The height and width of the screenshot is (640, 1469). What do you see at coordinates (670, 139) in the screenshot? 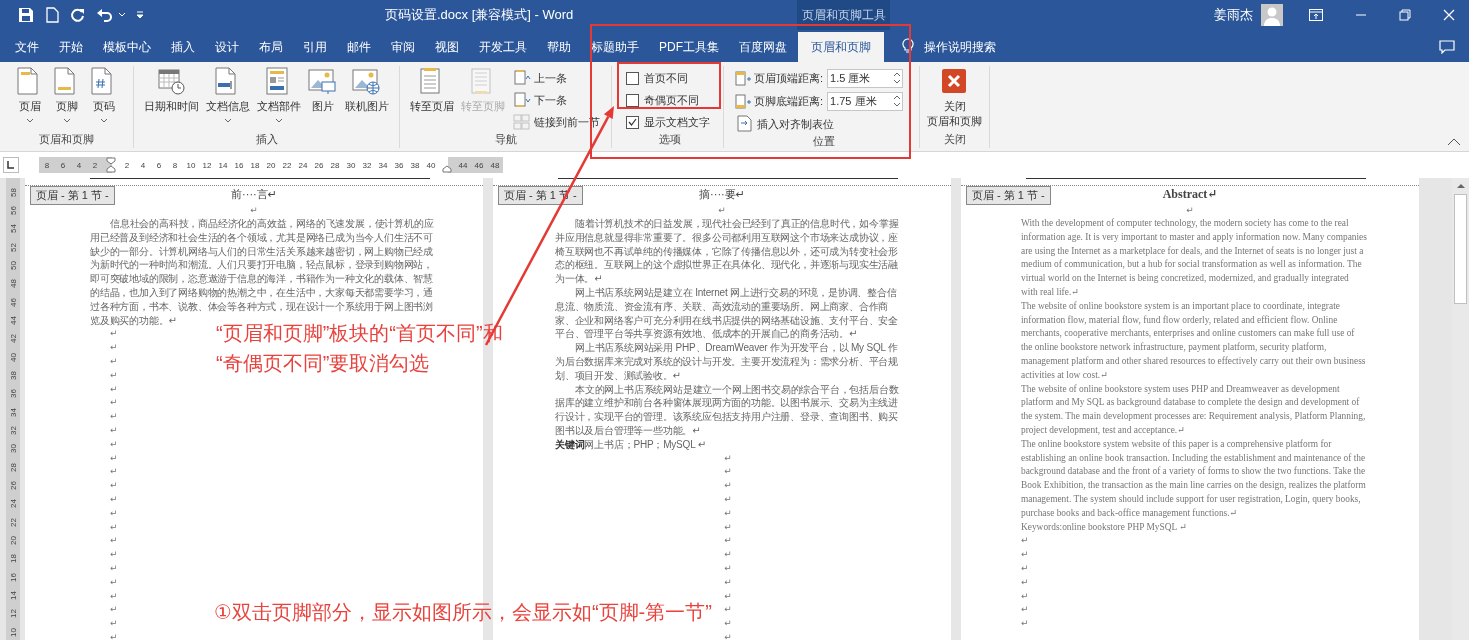
I see `group-label: 选项` at bounding box center [670, 139].